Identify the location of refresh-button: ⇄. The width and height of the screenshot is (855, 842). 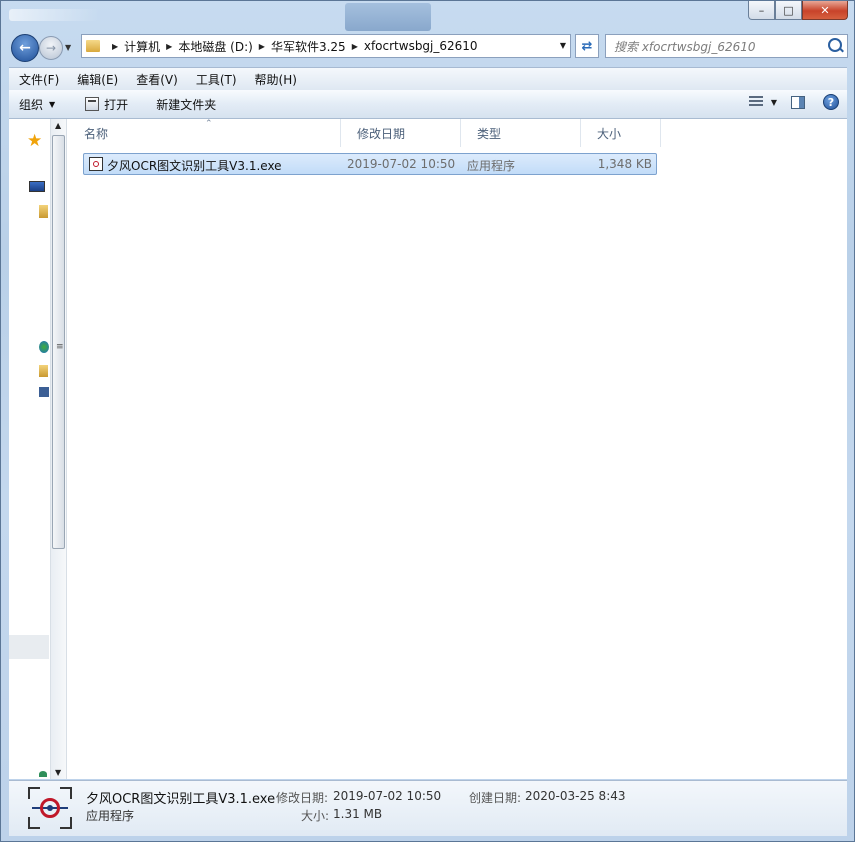
(587, 46).